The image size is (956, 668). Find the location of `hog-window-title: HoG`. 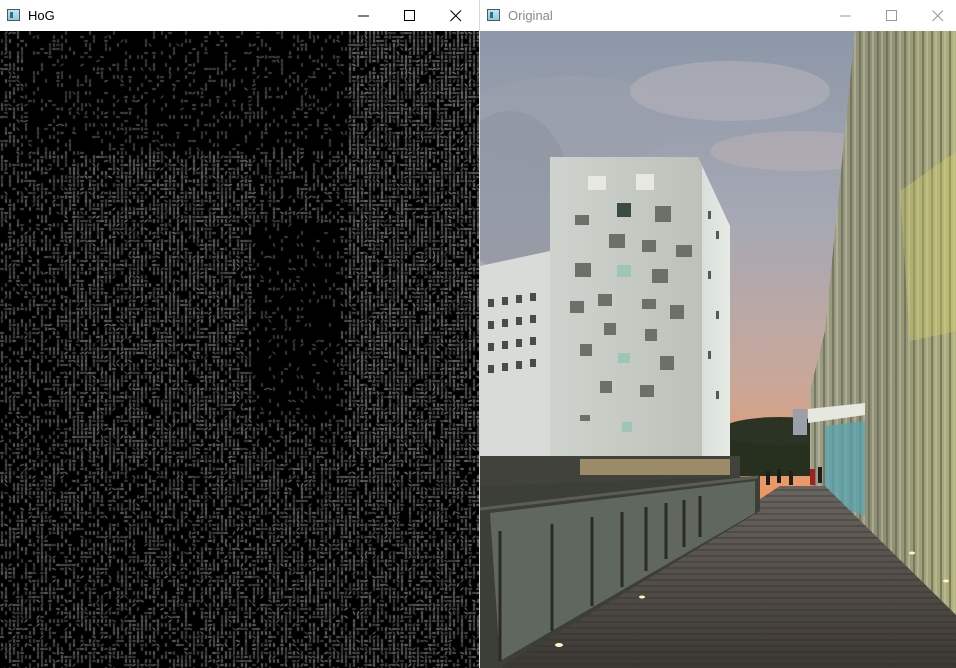

hog-window-title: HoG is located at coordinates (41, 15).